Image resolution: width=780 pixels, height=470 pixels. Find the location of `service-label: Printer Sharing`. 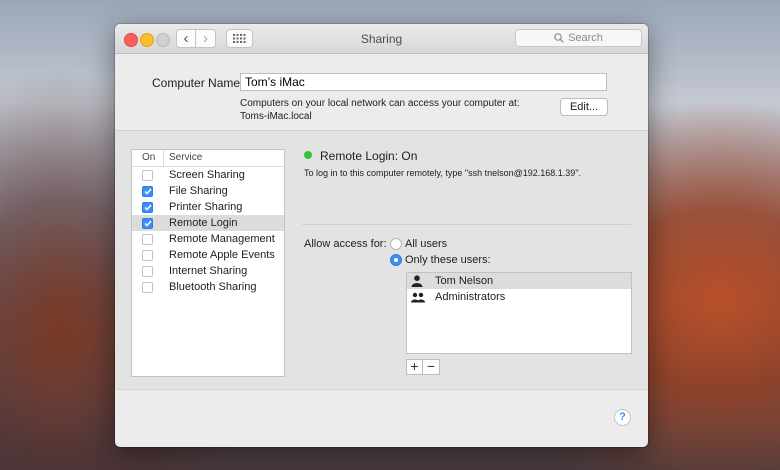

service-label: Printer Sharing is located at coordinates (206, 207).